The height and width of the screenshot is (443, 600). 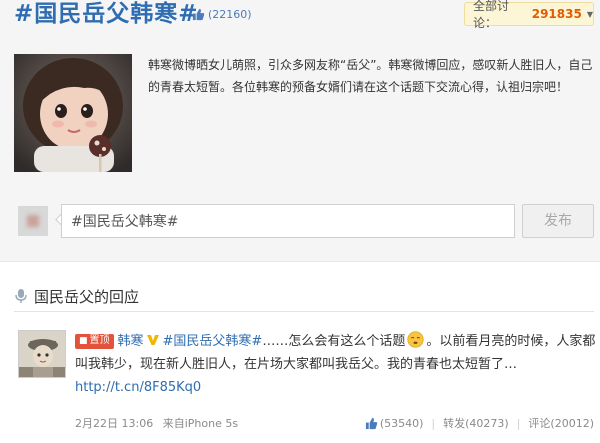 What do you see at coordinates (99, 340) in the screenshot?
I see `pin-label: 置顶` at bounding box center [99, 340].